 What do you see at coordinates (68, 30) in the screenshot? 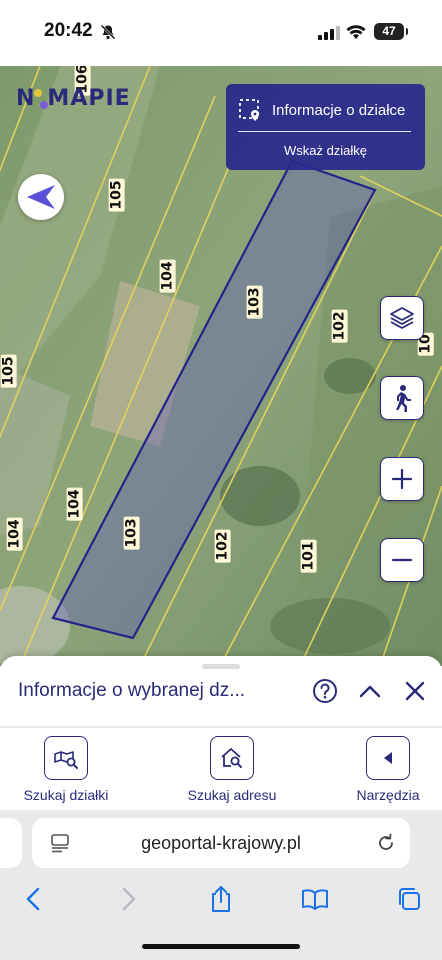
I see `status-time: 20:42` at bounding box center [68, 30].